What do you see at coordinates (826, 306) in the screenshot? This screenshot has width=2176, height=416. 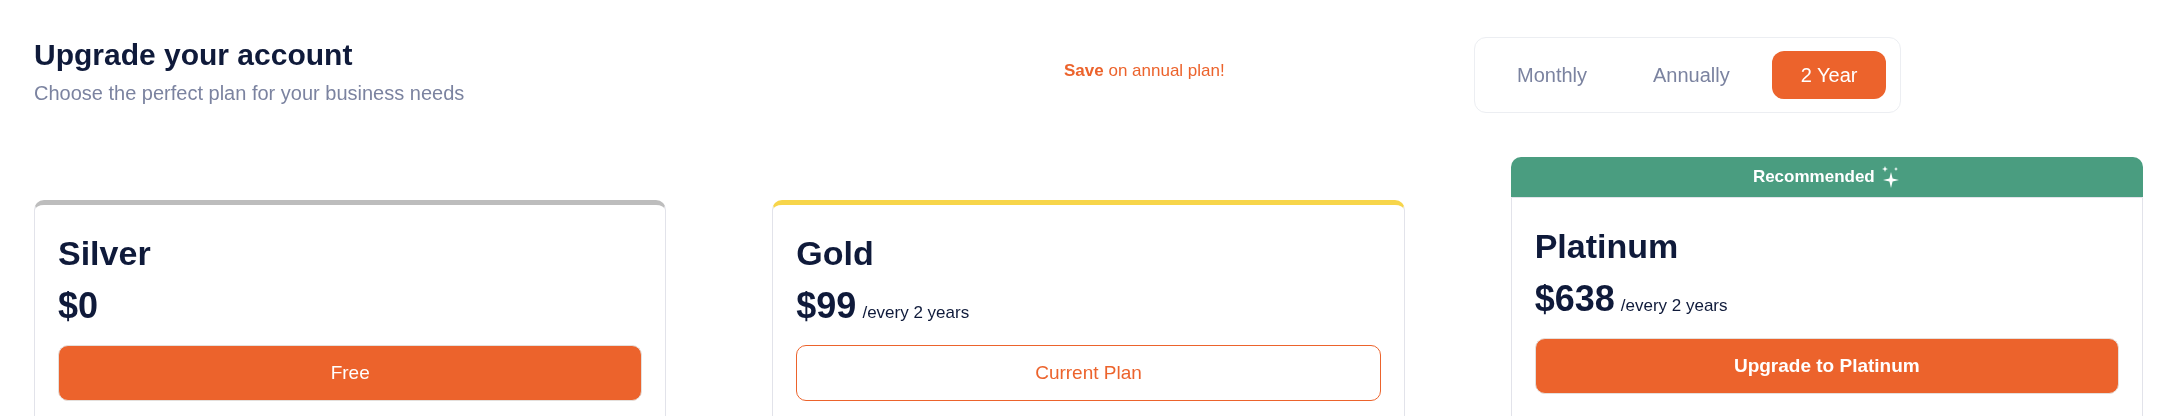 I see `plan-price: $99` at bounding box center [826, 306].